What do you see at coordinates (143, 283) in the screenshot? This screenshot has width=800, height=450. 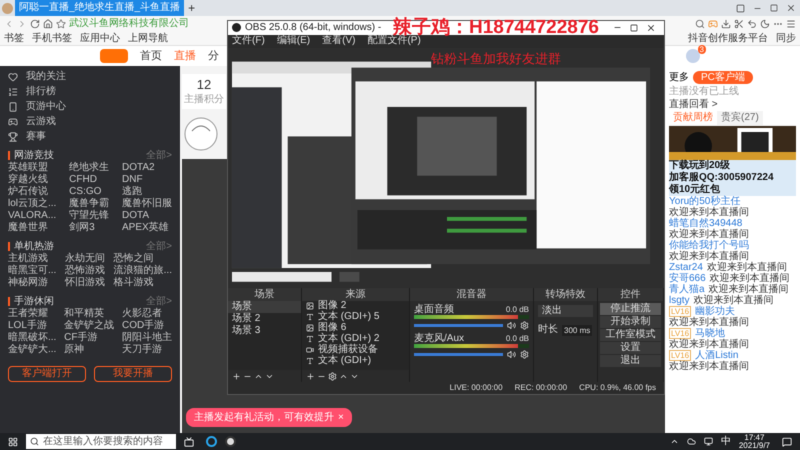 I see `category-link: 格斗游戏` at bounding box center [143, 283].